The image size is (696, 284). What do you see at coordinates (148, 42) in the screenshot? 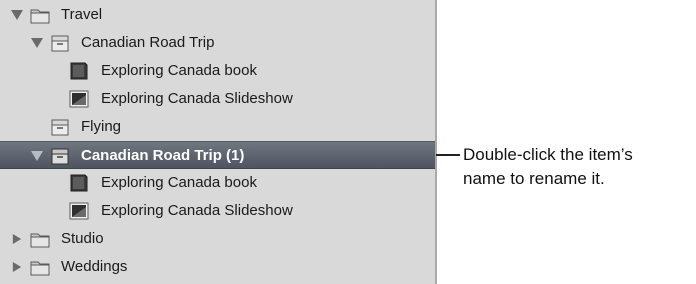
I see `tree-item-label: Canadian Road Trip` at bounding box center [148, 42].